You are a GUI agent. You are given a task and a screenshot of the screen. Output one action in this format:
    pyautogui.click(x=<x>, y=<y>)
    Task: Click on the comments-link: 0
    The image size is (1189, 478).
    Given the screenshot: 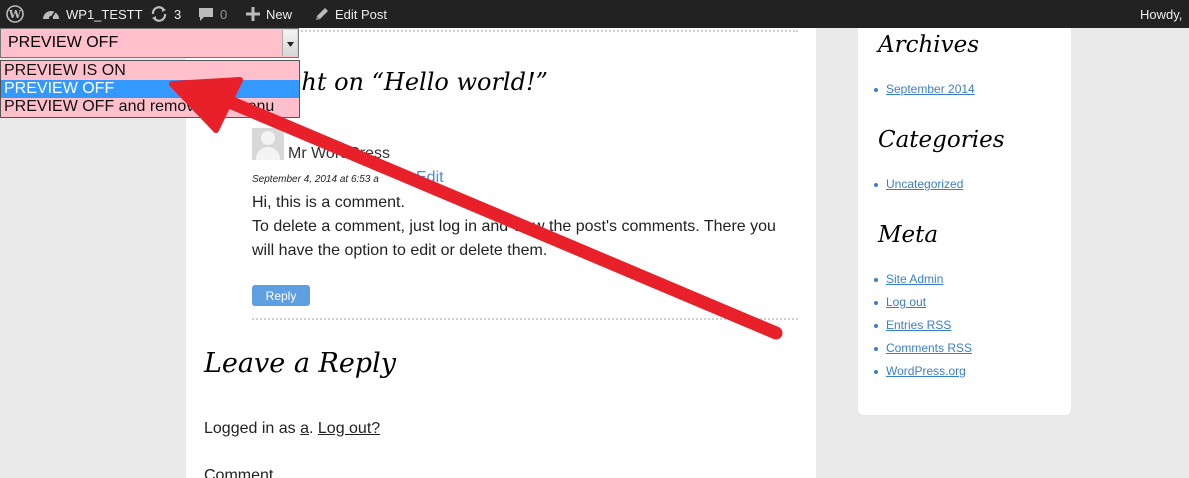 What is the action you would take?
    pyautogui.click(x=212, y=14)
    